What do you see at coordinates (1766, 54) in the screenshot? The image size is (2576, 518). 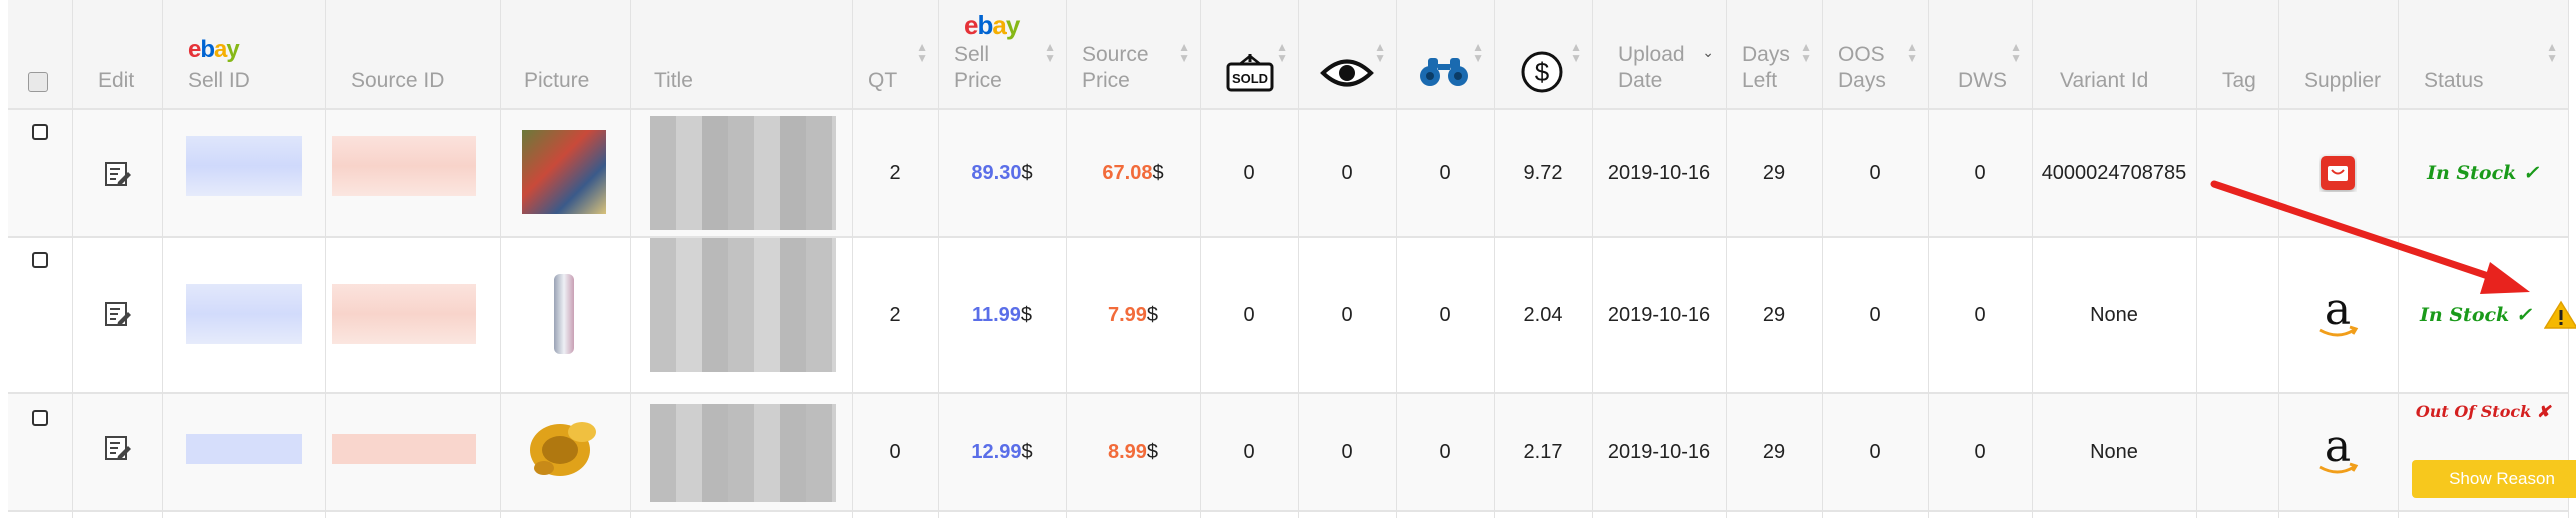 I see `header-days-left-label-1: Days` at bounding box center [1766, 54].